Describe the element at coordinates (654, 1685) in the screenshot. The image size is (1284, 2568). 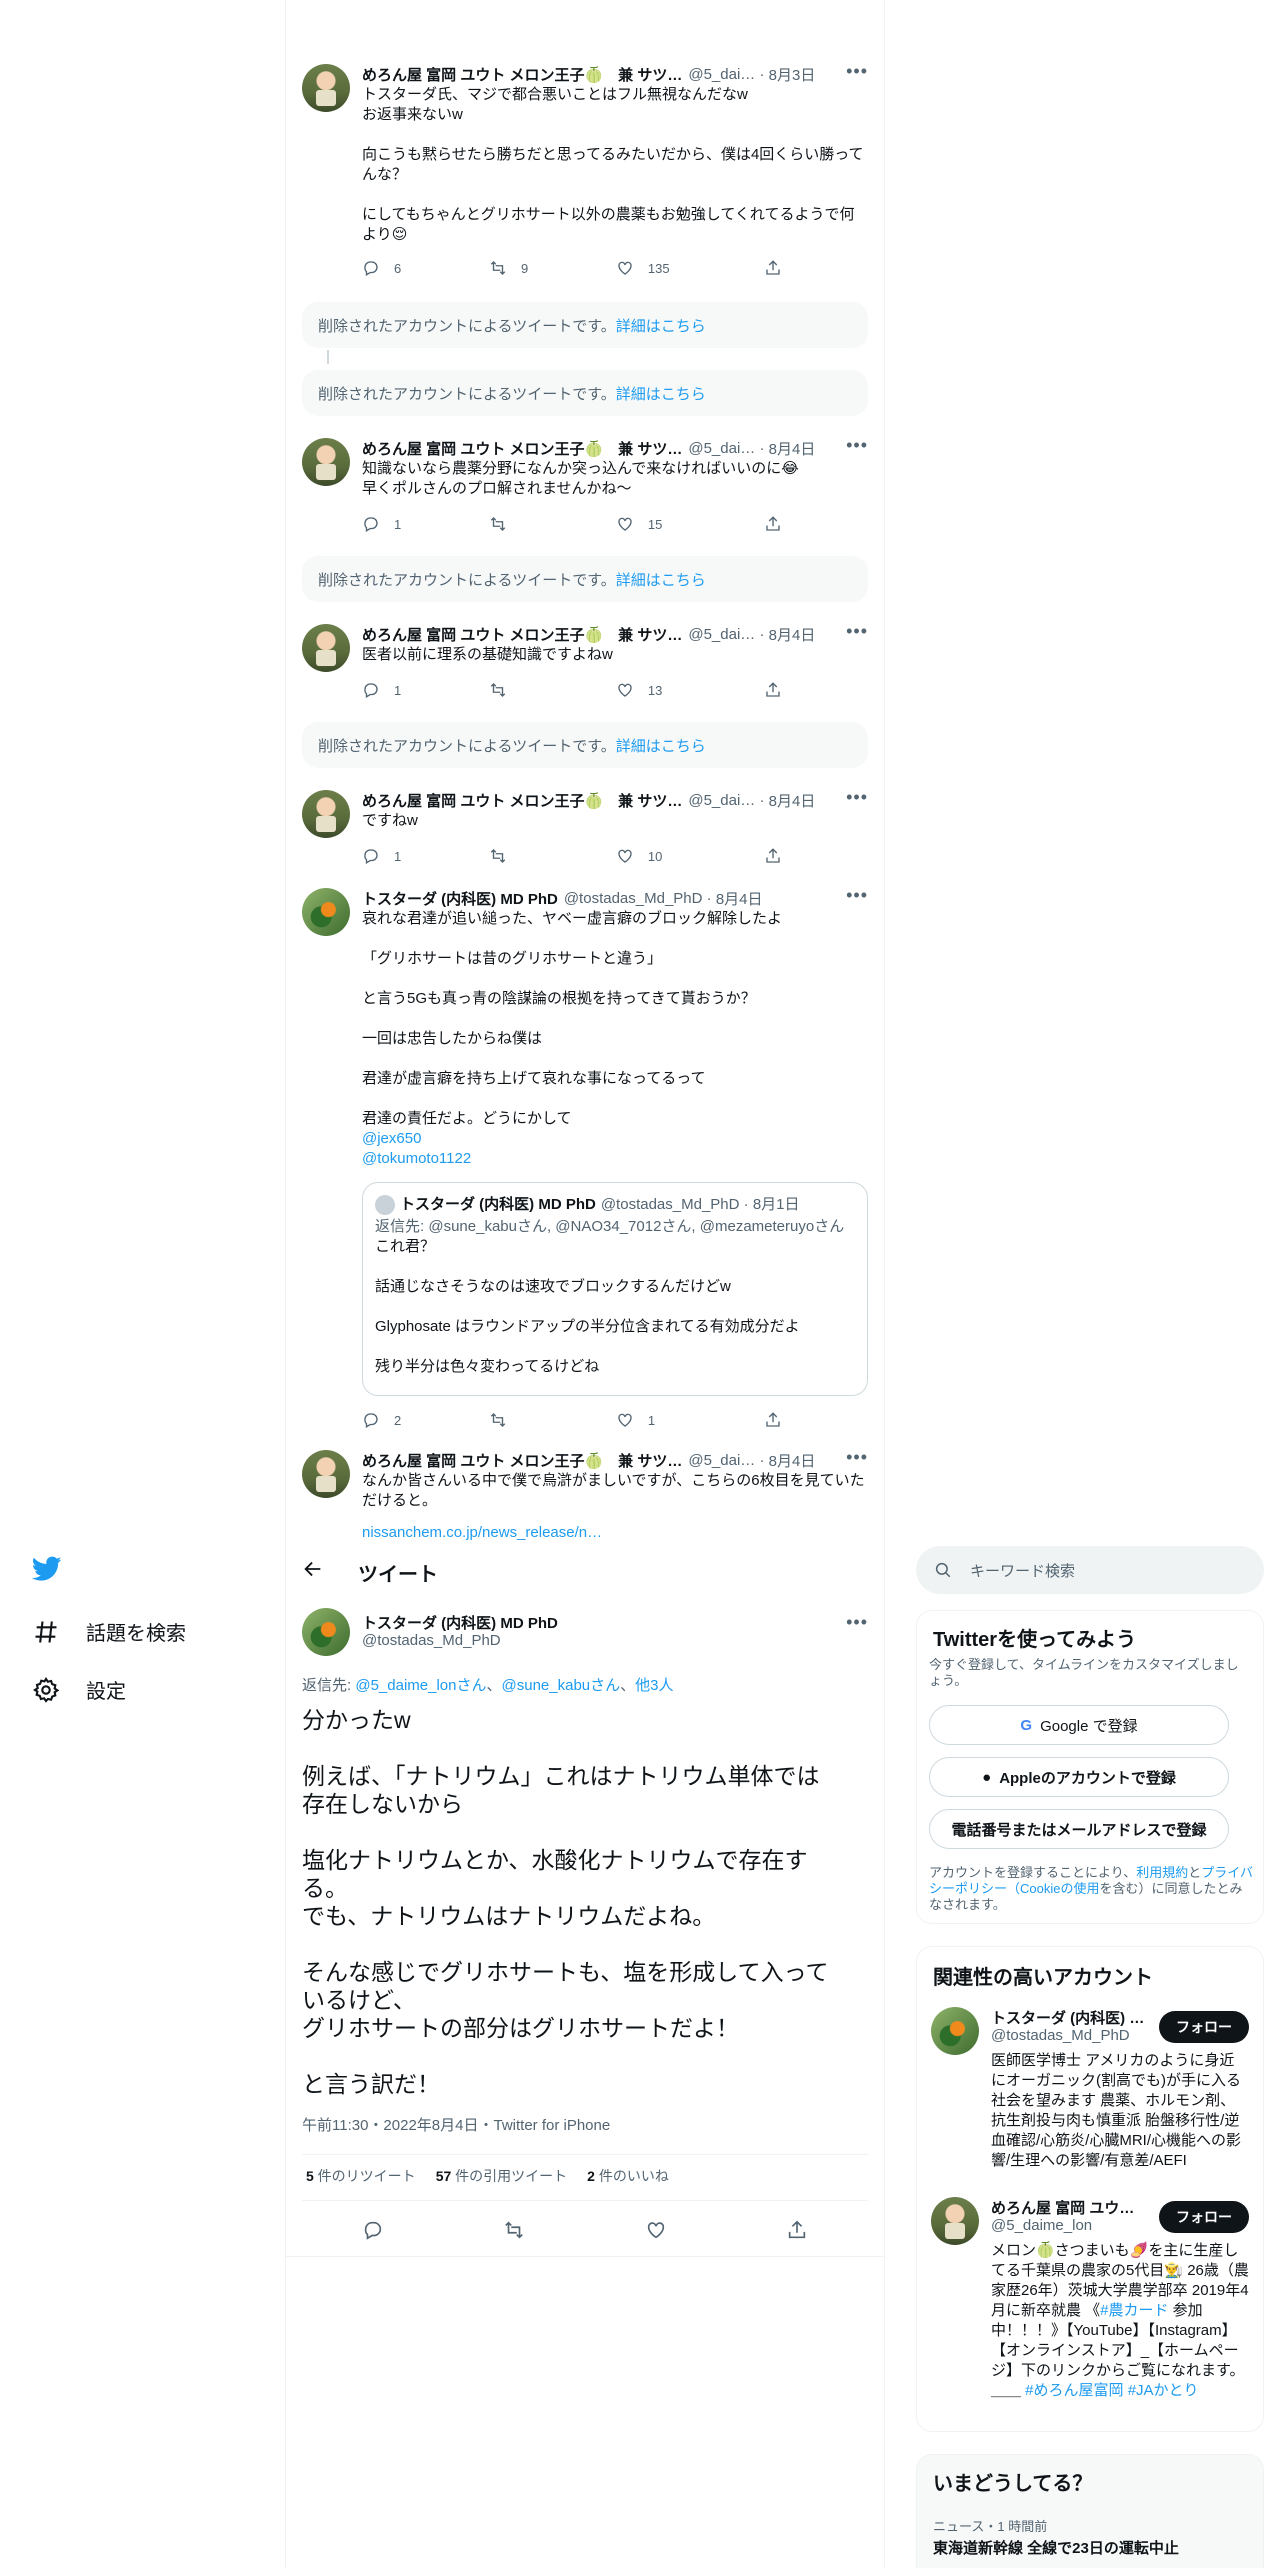
I see `reply-others-link: 他3人` at that location.